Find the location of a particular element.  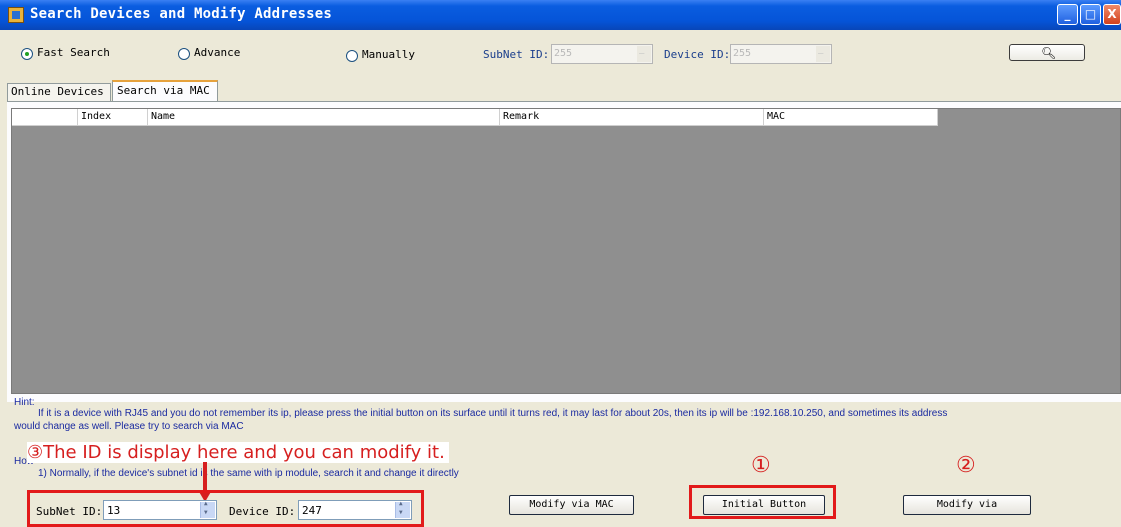

column-remark: Remark is located at coordinates (632, 117).